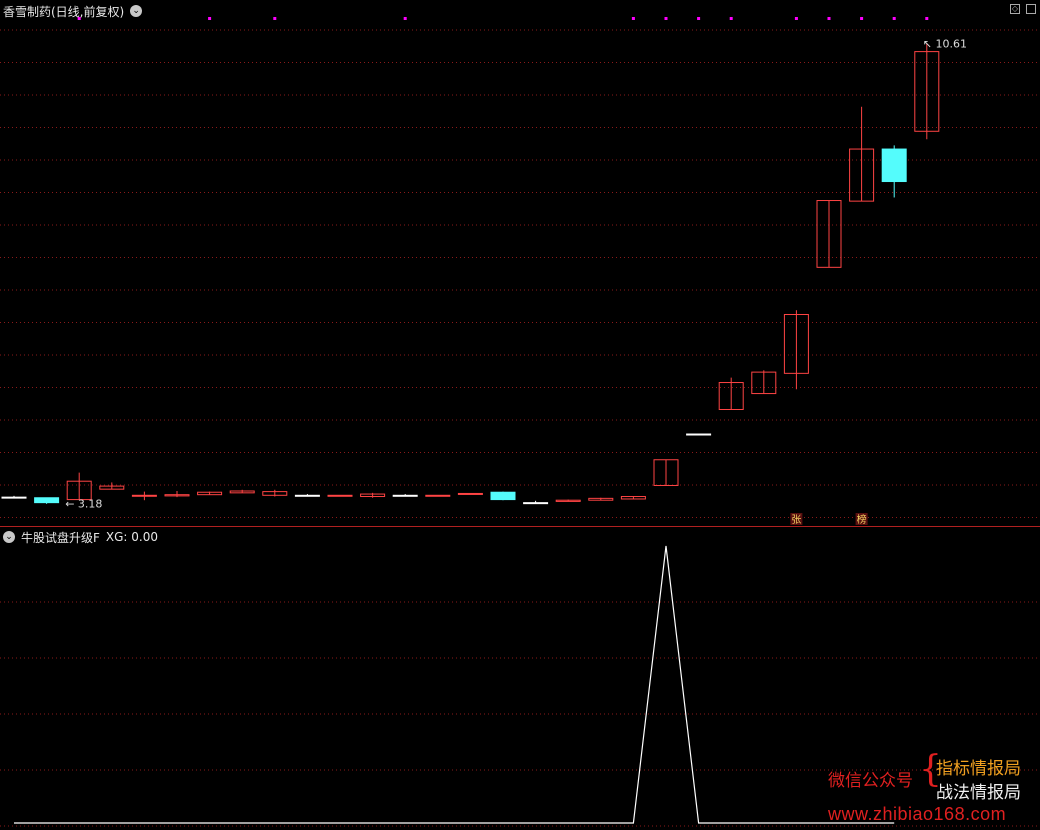  What do you see at coordinates (520, 526) in the screenshot?
I see `panel-divider` at bounding box center [520, 526].